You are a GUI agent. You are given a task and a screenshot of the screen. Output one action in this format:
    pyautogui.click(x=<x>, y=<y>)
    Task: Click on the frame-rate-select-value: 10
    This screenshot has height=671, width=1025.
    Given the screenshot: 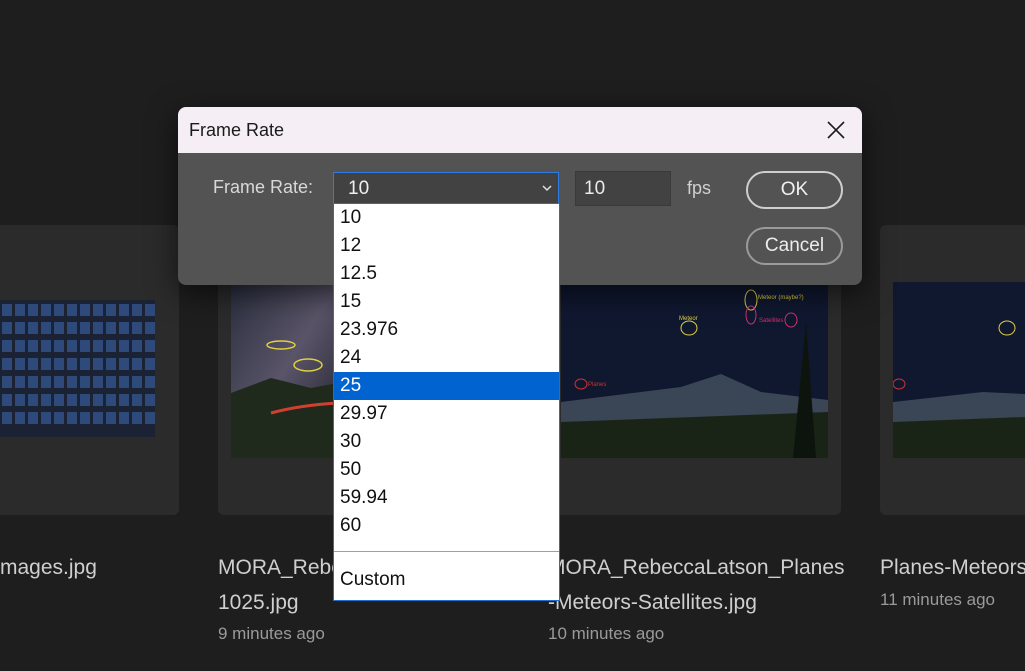 What is the action you would take?
    pyautogui.click(x=359, y=188)
    